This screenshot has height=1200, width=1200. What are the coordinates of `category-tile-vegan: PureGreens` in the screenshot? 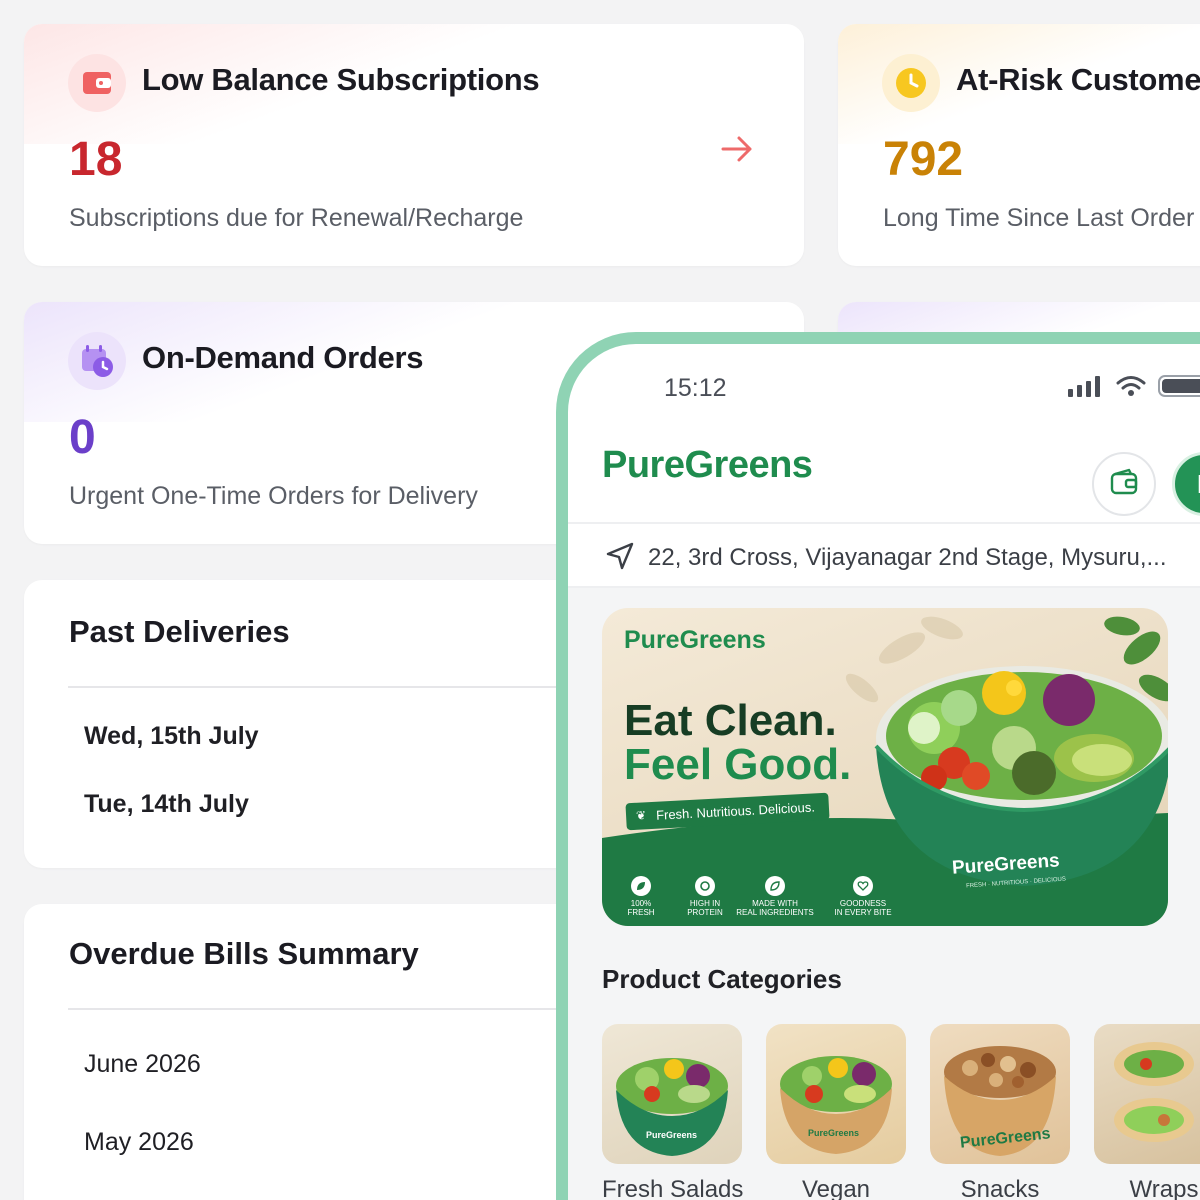 It's located at (836, 1094).